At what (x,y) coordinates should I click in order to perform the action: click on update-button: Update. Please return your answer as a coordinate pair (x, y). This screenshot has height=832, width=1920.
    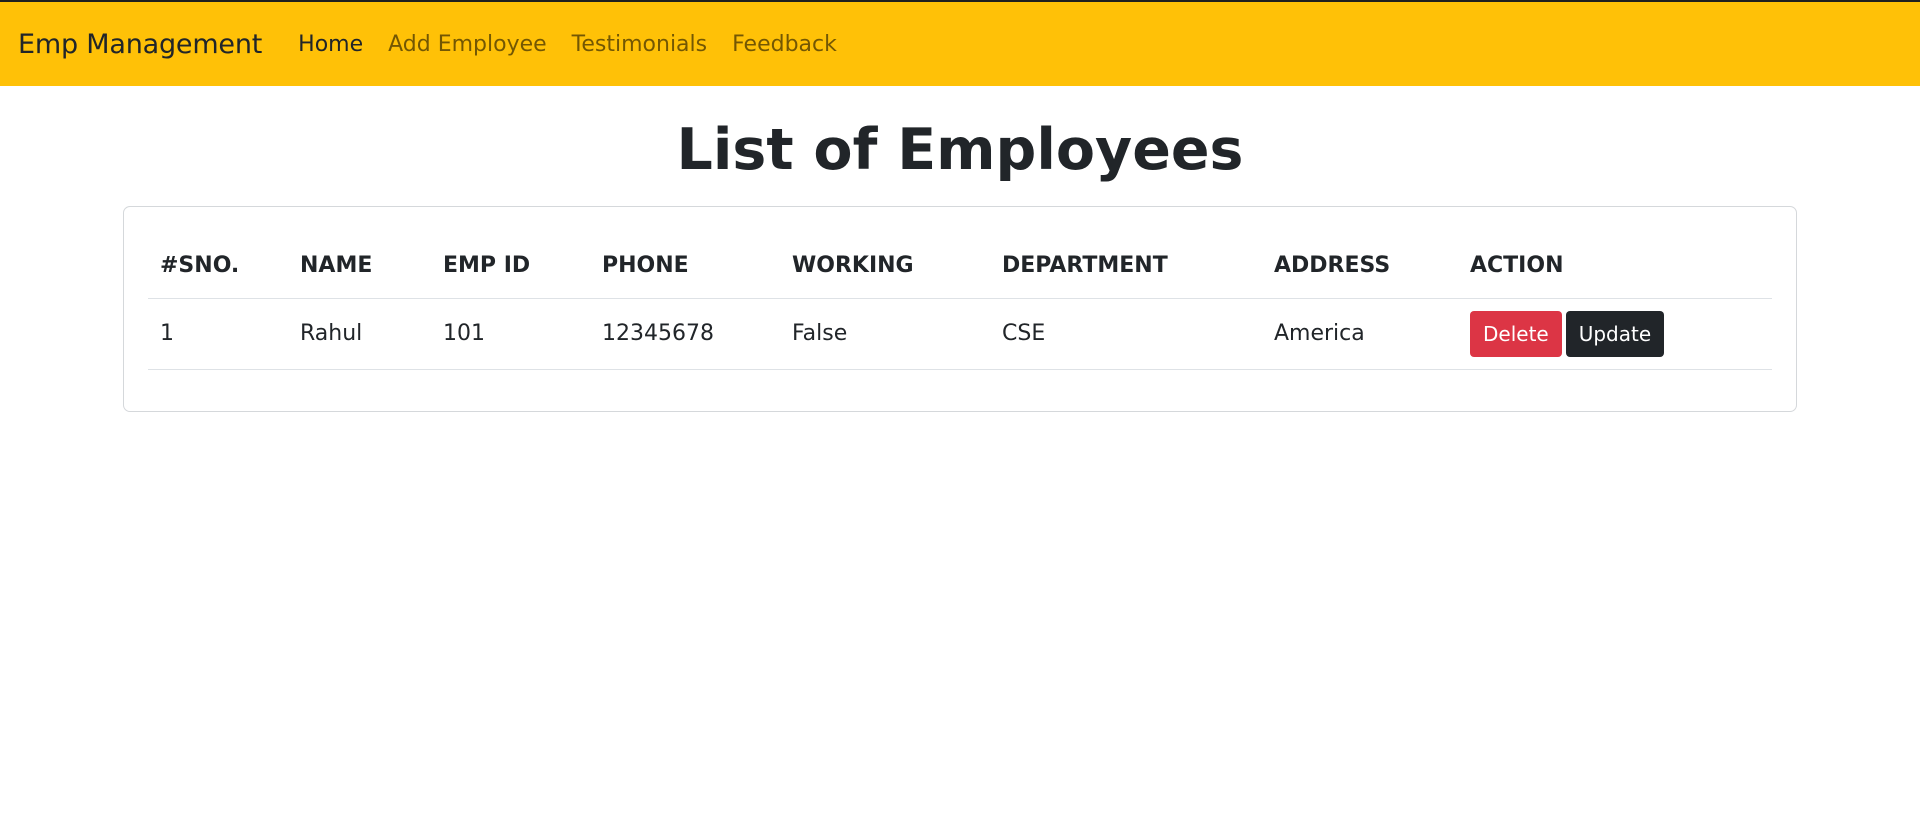
    Looking at the image, I should click on (1615, 333).